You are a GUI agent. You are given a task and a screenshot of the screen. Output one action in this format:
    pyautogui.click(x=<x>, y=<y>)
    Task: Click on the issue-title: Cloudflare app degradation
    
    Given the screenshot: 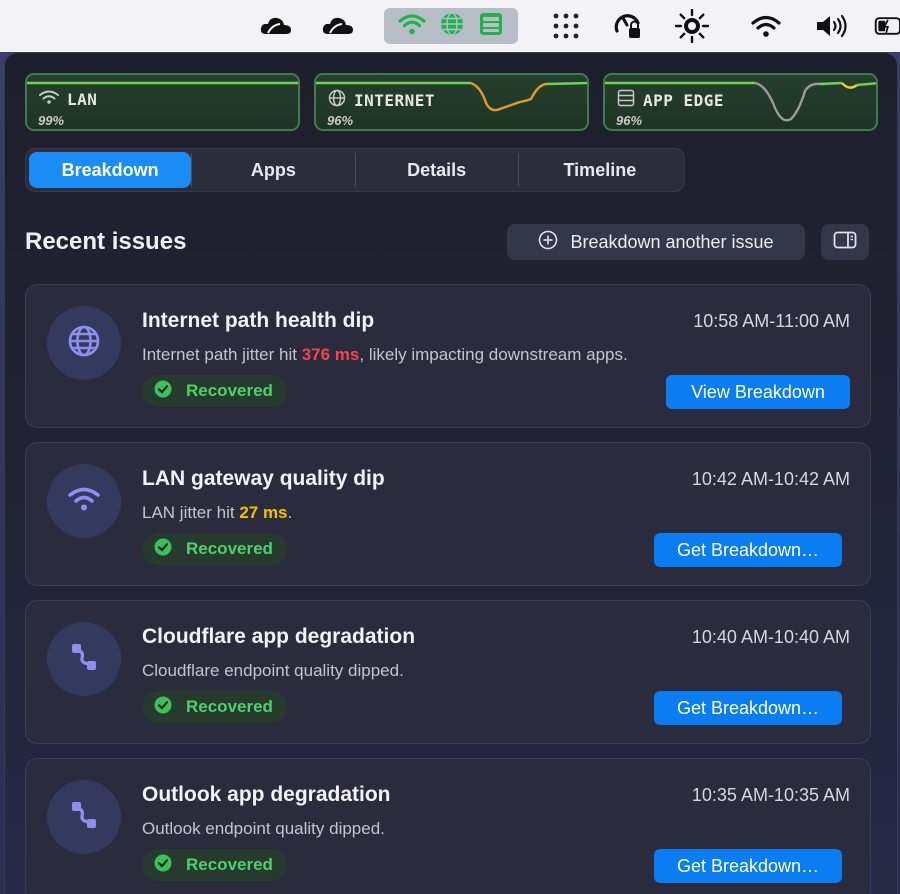 What is the action you would take?
    pyautogui.click(x=279, y=636)
    